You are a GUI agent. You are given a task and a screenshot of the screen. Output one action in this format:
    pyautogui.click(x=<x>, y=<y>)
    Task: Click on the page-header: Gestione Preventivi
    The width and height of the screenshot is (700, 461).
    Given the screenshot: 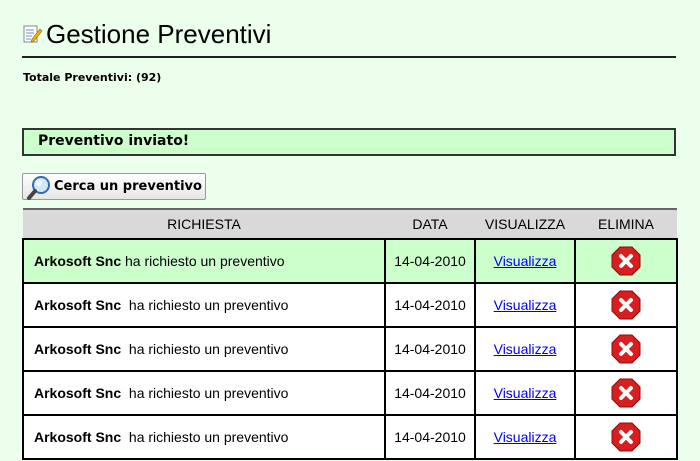 What is the action you would take?
    pyautogui.click(x=349, y=38)
    